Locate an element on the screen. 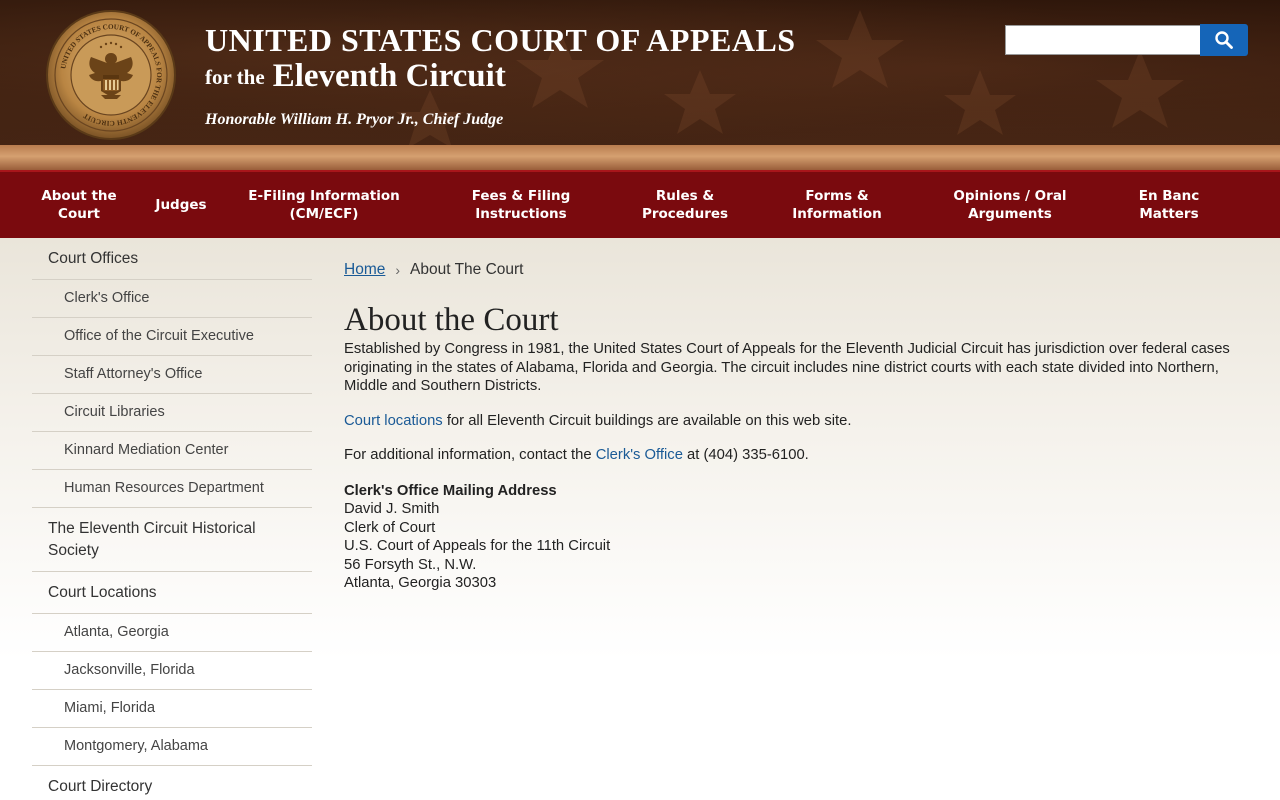  sidebar-item-court-directory: Court Directory is located at coordinates (172, 783).